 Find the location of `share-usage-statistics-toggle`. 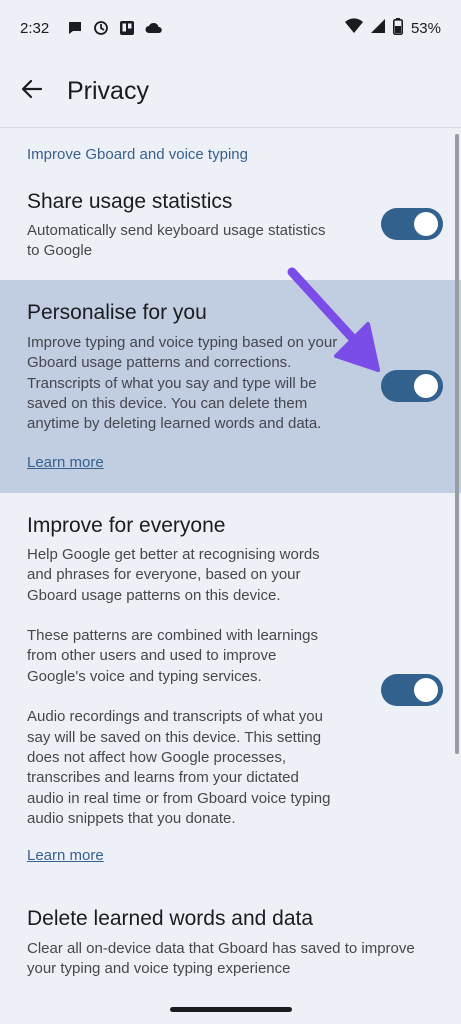

share-usage-statistics-toggle is located at coordinates (412, 224).